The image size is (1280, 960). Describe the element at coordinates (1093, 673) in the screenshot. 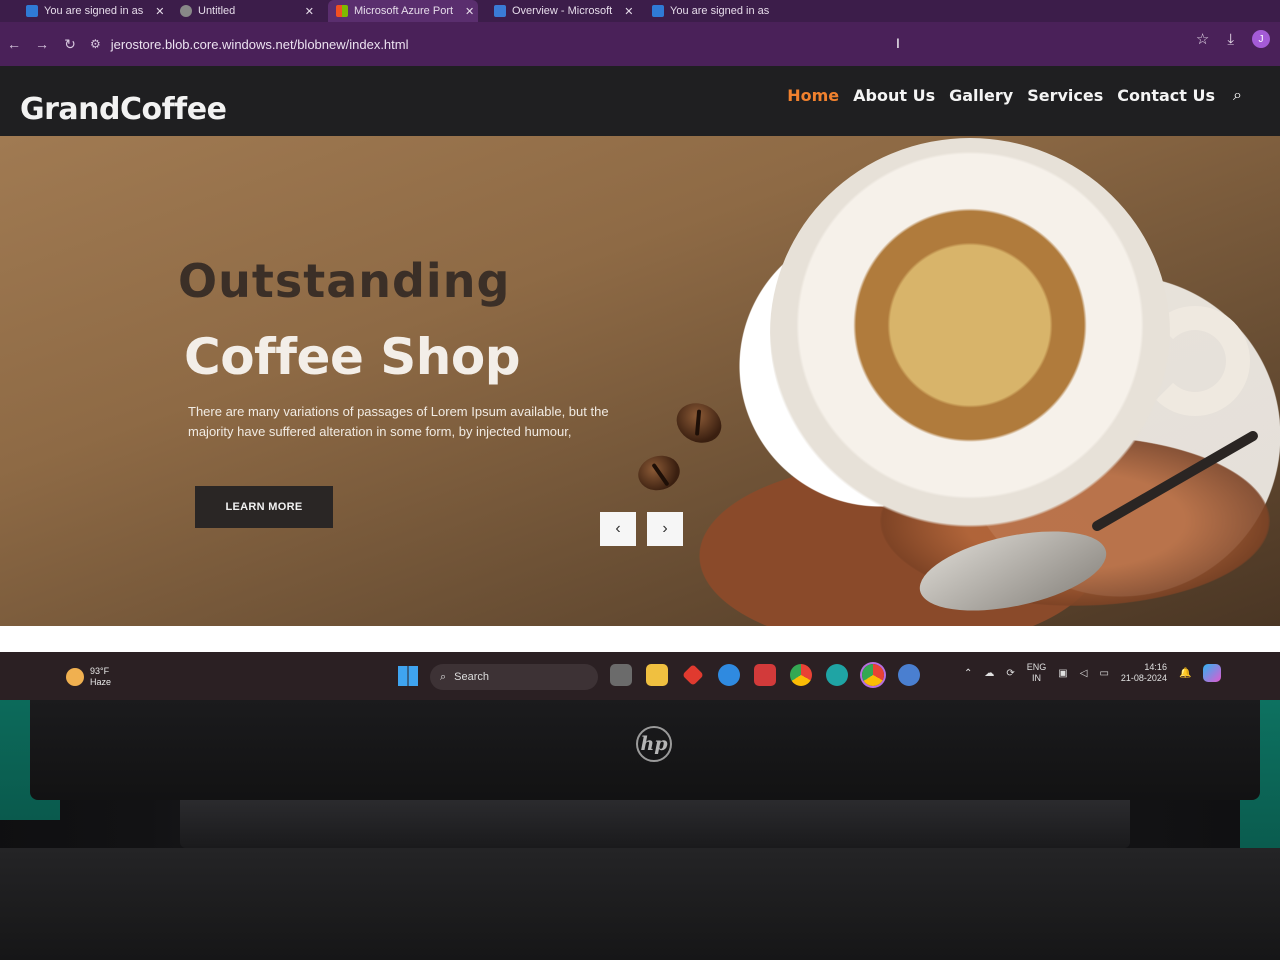

I see `system-tray: ⌃ ☁ ⟳ ENG IN ▣ ◁ ▭ 14:16 21-08-2024 🔔` at that location.